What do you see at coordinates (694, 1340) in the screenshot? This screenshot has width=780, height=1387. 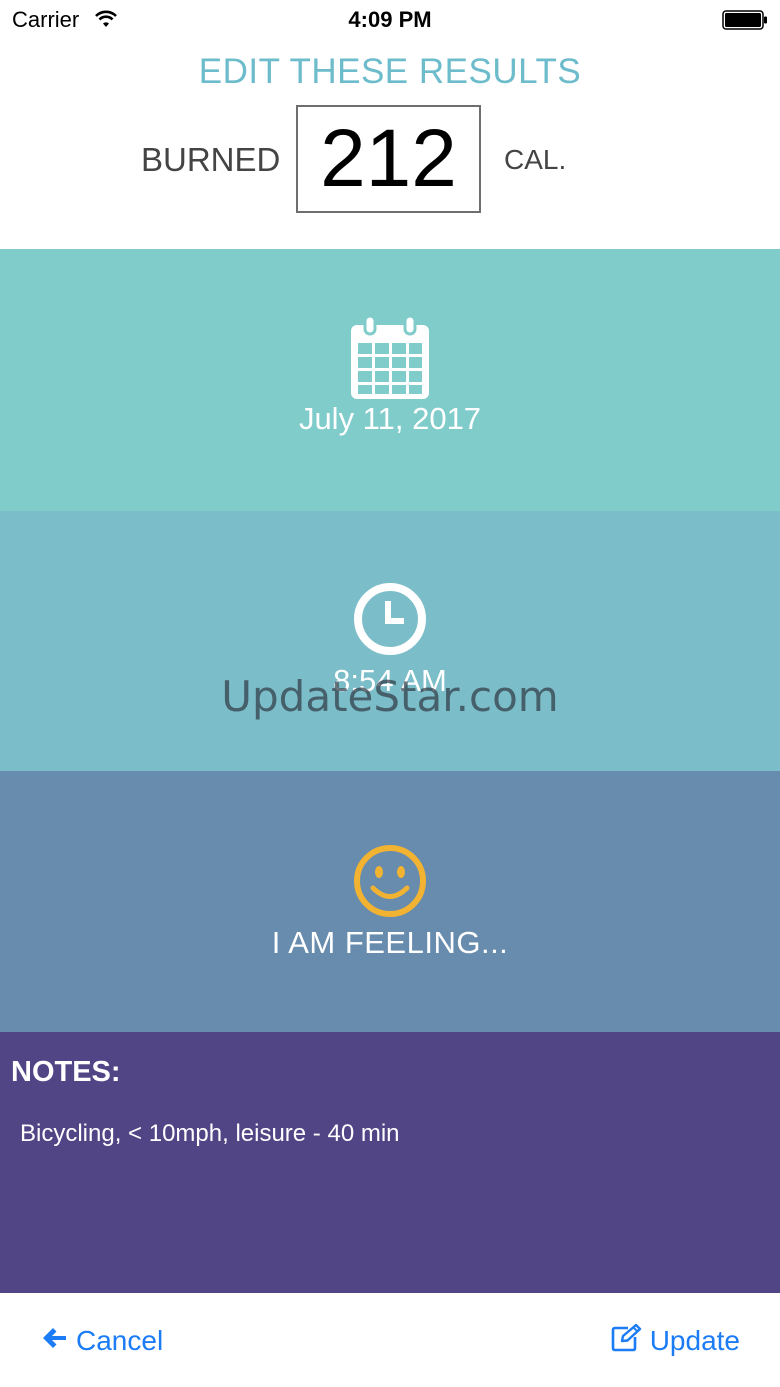 I see `update-label: Update` at bounding box center [694, 1340].